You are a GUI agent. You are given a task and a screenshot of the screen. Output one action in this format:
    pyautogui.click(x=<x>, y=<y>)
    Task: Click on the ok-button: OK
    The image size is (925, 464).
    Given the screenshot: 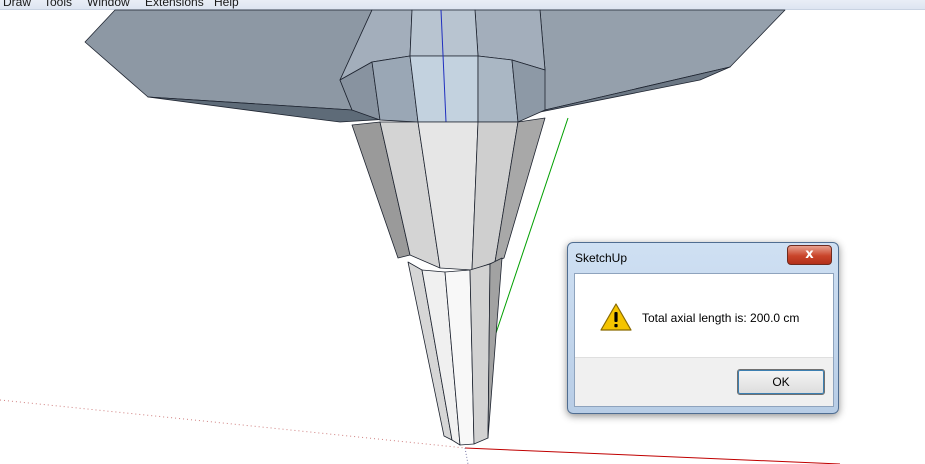 What is the action you would take?
    pyautogui.click(x=781, y=382)
    